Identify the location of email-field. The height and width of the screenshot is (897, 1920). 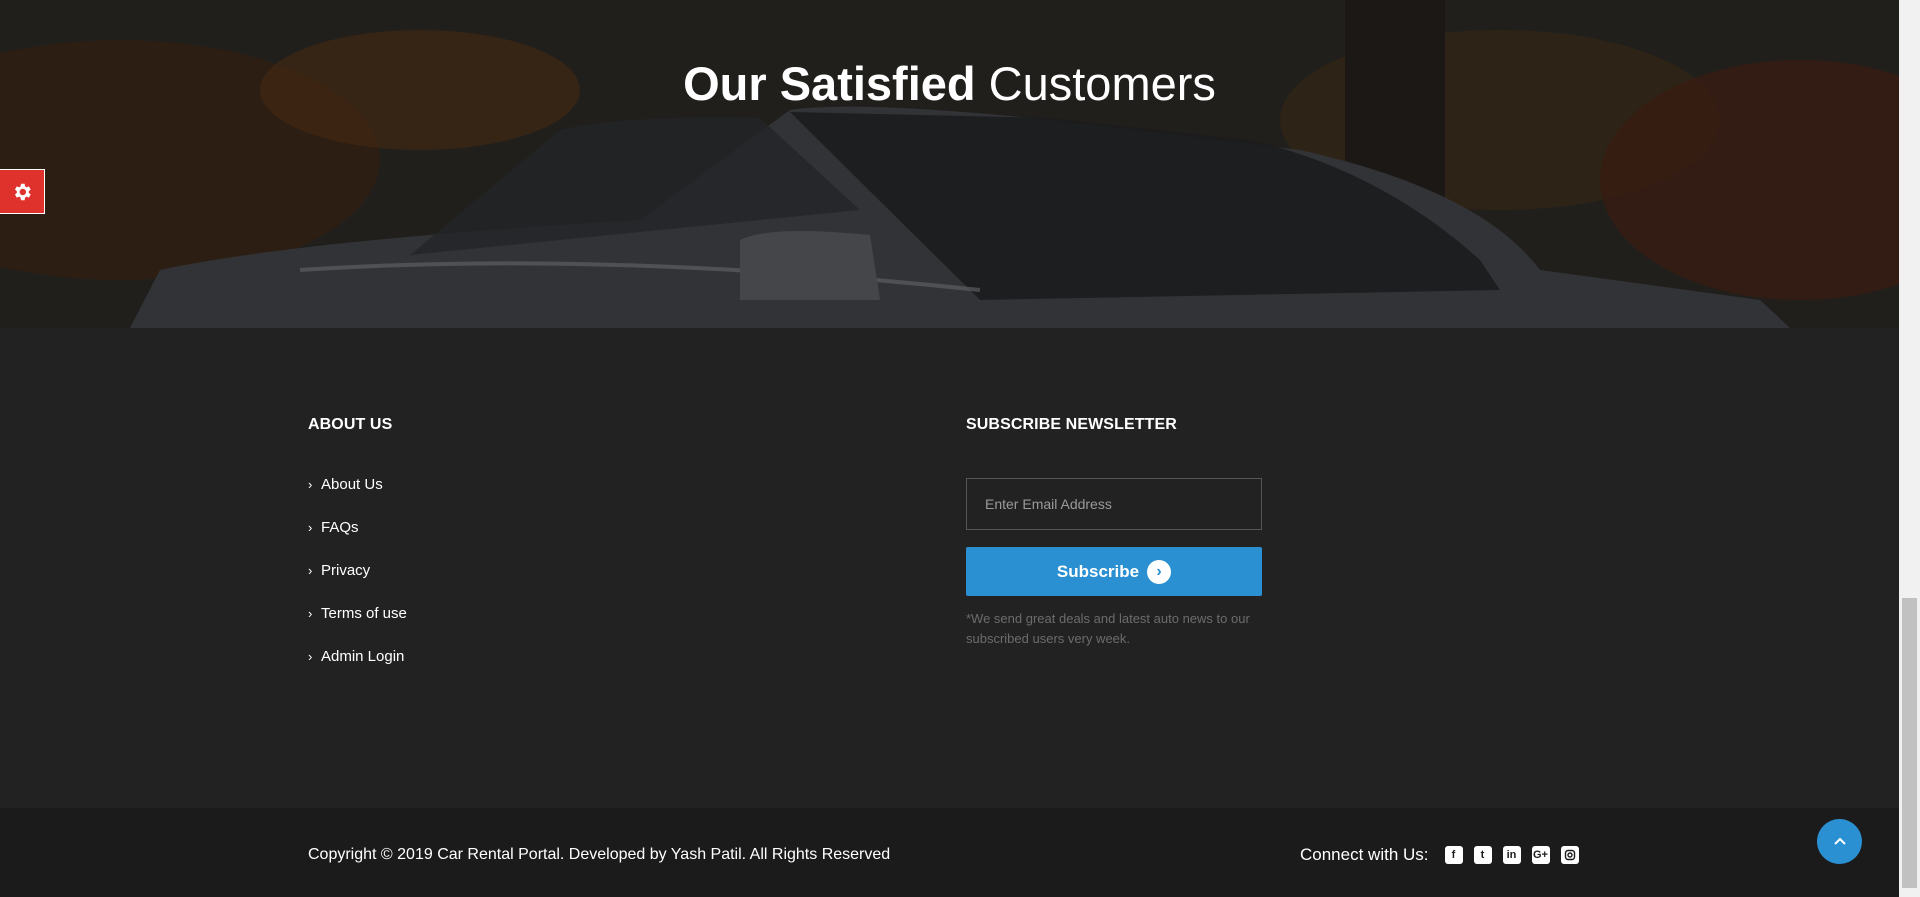
(1114, 504).